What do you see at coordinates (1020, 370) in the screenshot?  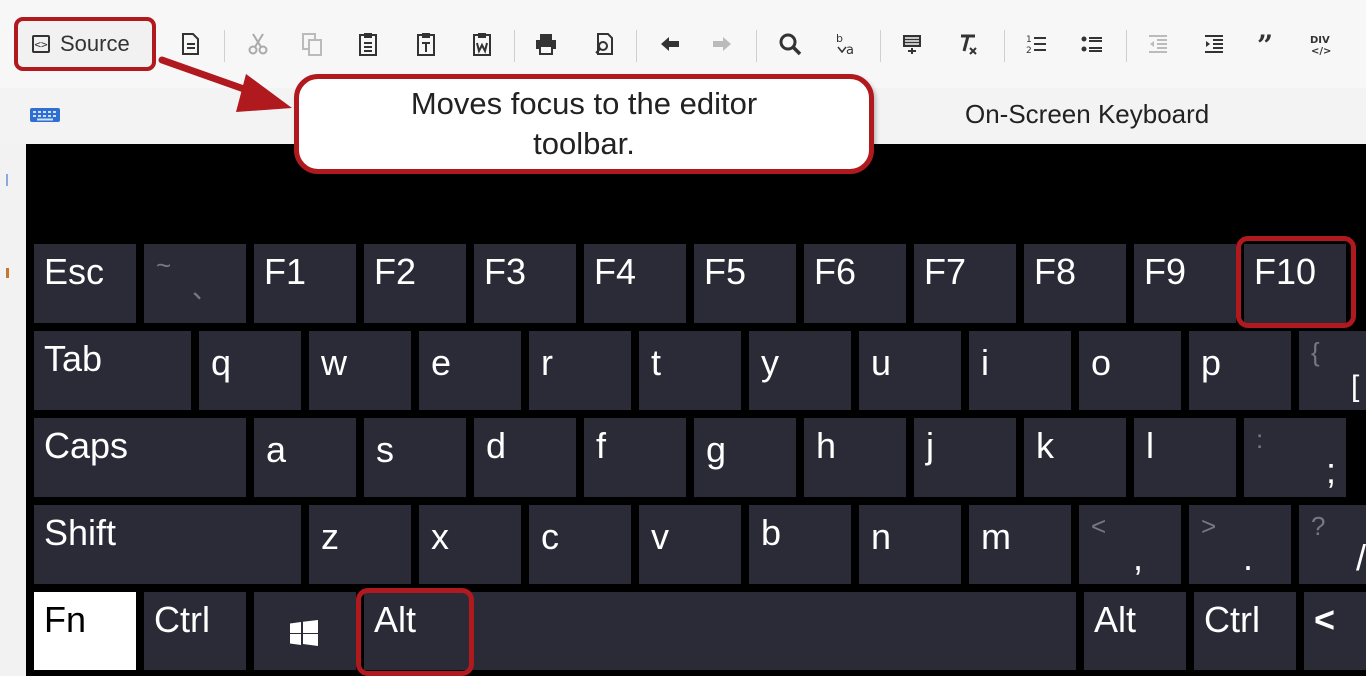 I see `key-i: i` at bounding box center [1020, 370].